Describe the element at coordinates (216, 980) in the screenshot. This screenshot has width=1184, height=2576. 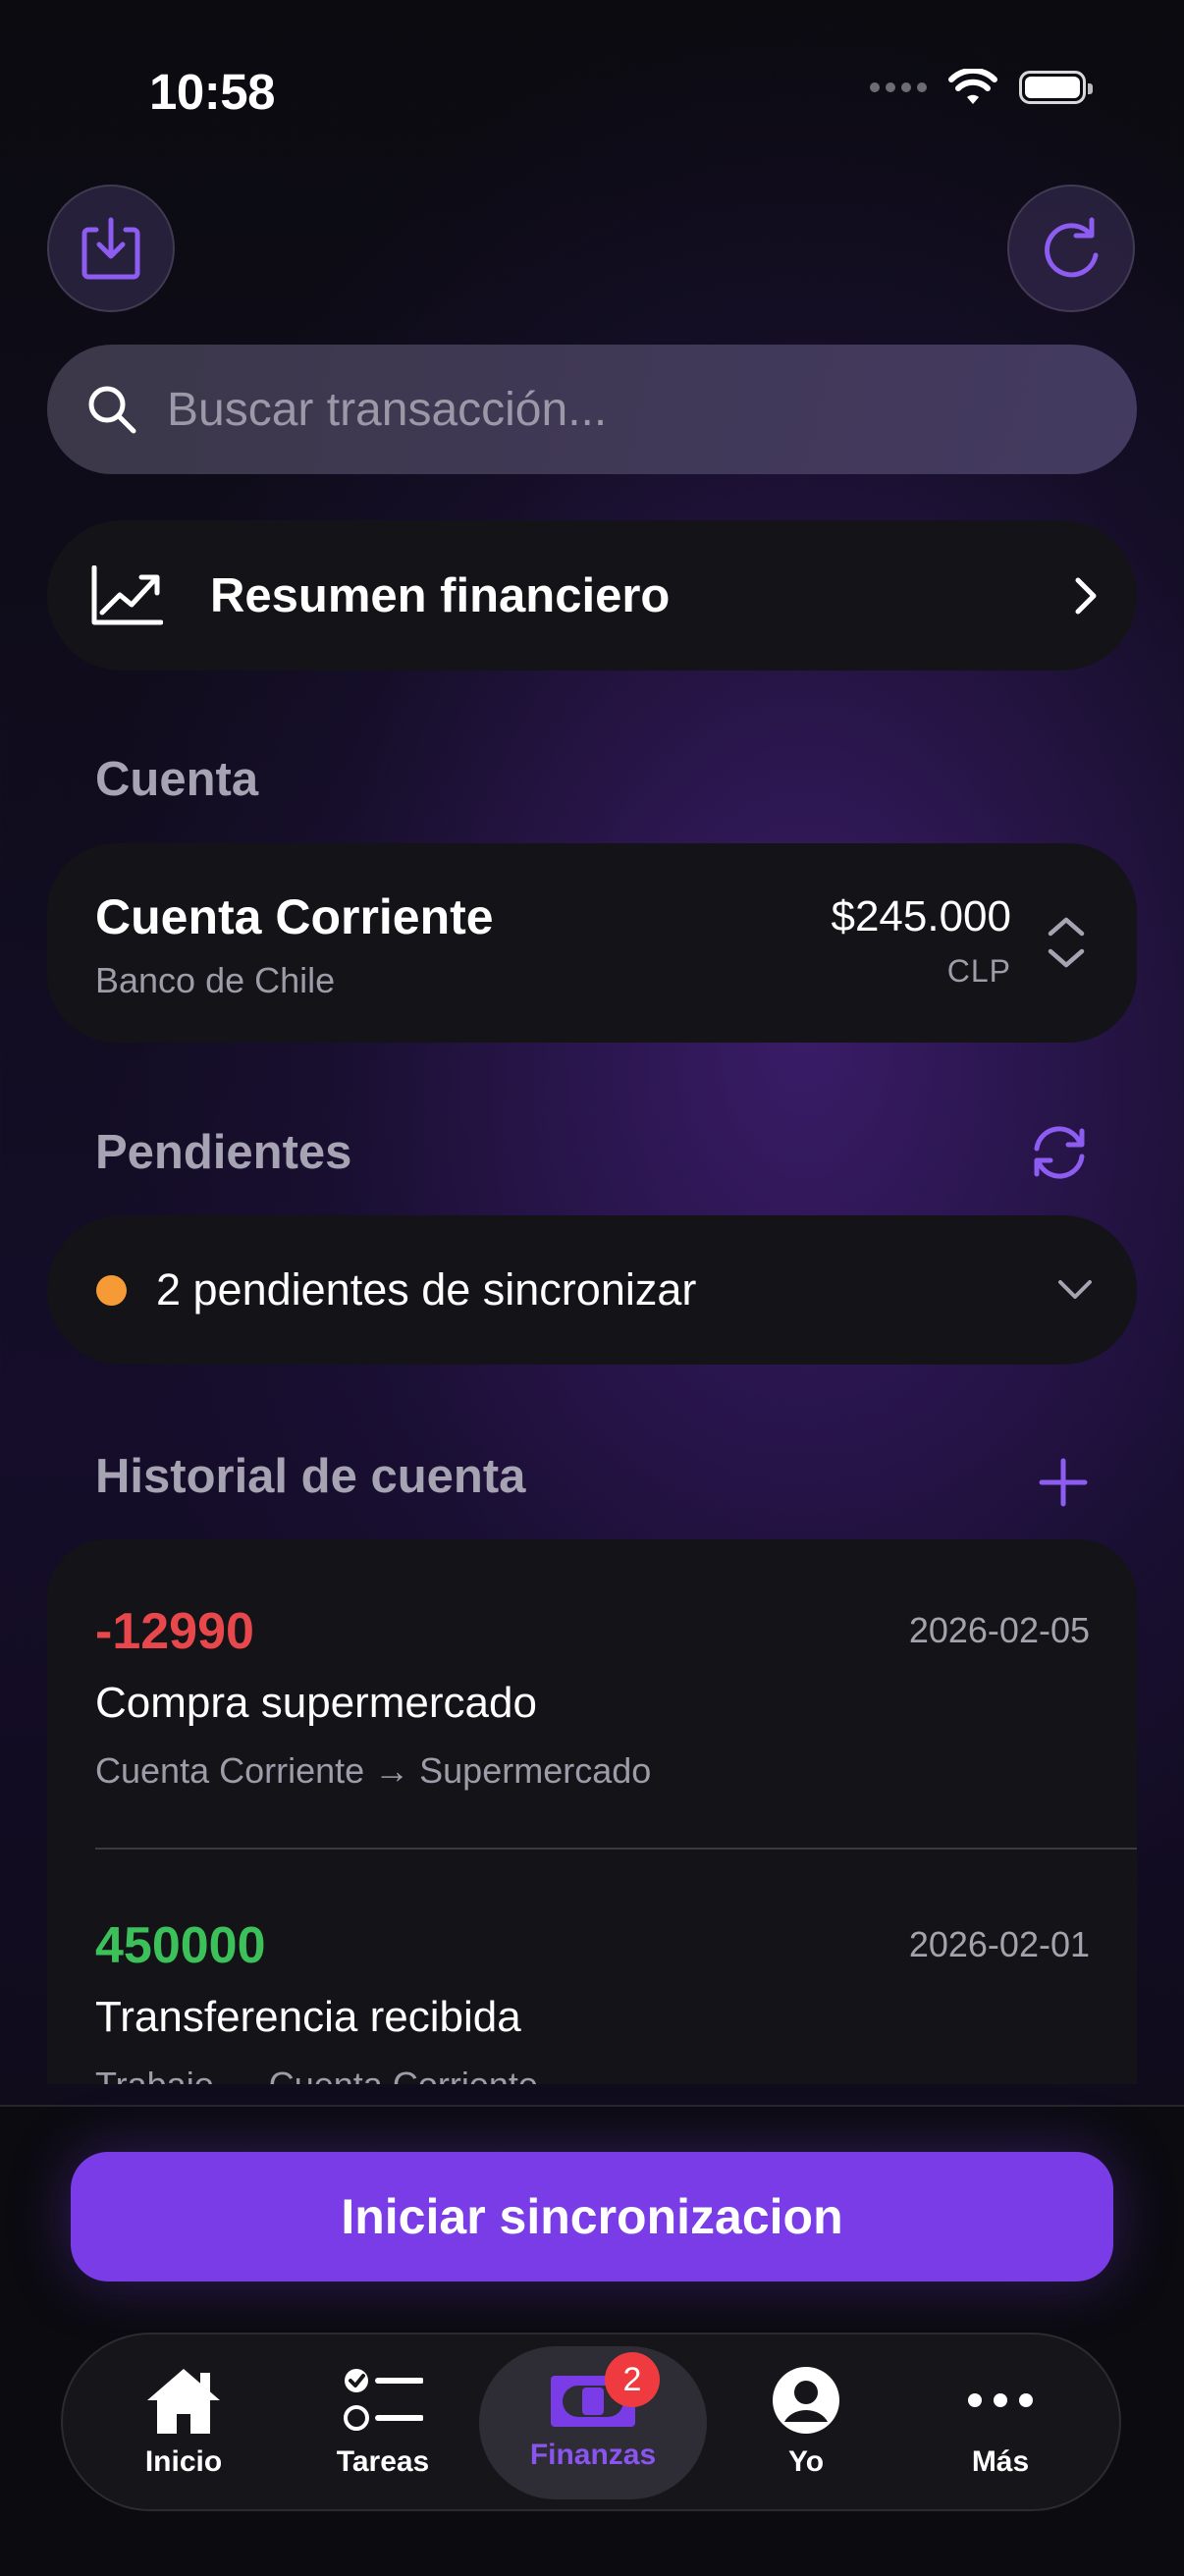
I see `account-bank: Banco de Chile` at that location.